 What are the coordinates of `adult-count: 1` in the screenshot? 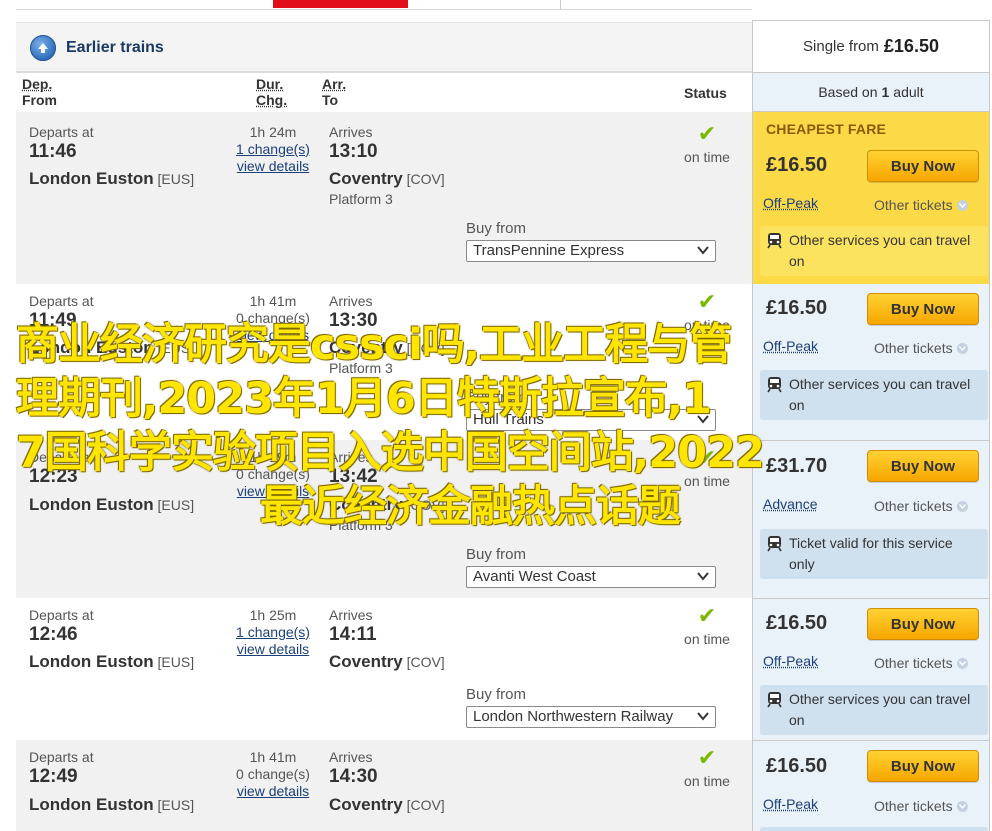 It's located at (885, 92).